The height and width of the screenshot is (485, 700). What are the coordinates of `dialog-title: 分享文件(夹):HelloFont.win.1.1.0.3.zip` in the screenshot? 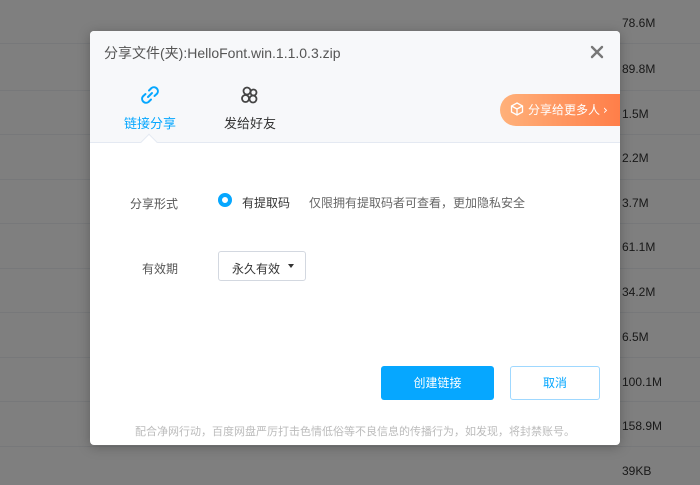 It's located at (222, 53).